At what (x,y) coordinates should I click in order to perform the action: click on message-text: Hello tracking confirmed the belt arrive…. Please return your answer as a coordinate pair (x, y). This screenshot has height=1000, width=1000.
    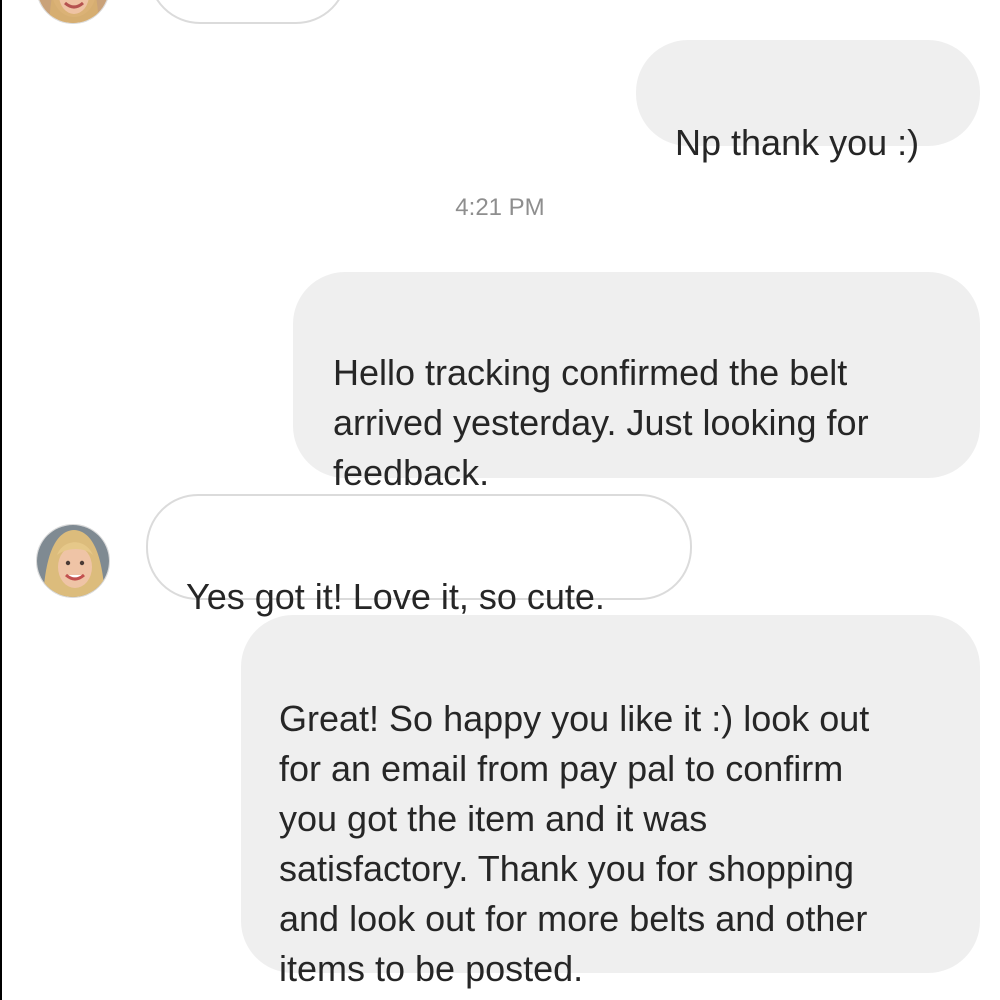
    Looking at the image, I should click on (601, 422).